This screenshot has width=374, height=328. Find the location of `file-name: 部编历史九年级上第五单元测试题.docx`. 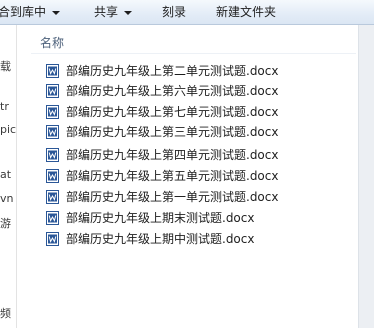

file-name: 部编历史九年级上第五单元测试题.docx is located at coordinates (172, 176).